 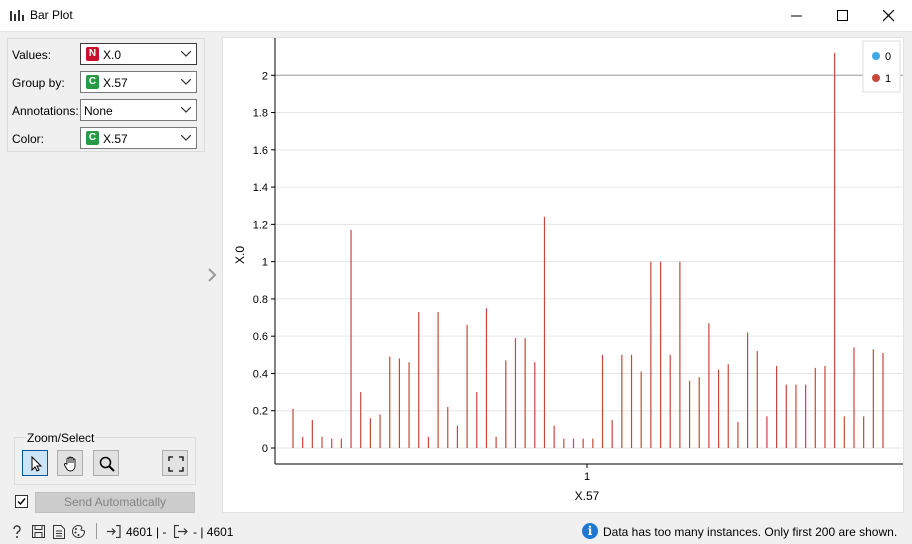 I want to click on output-count: - | 4601, so click(x=213, y=532).